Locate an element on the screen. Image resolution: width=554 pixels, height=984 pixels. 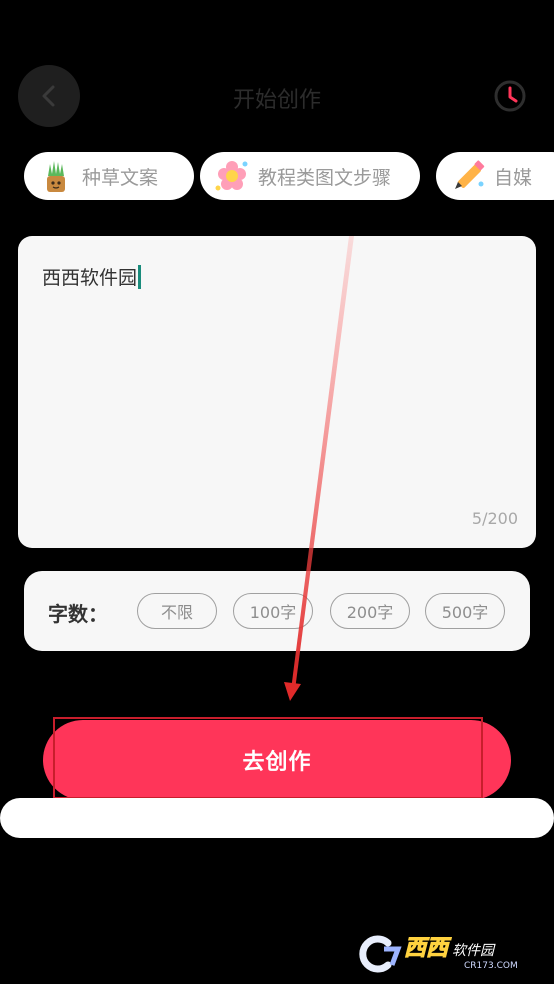
chip-label: 自媒 is located at coordinates (513, 177).